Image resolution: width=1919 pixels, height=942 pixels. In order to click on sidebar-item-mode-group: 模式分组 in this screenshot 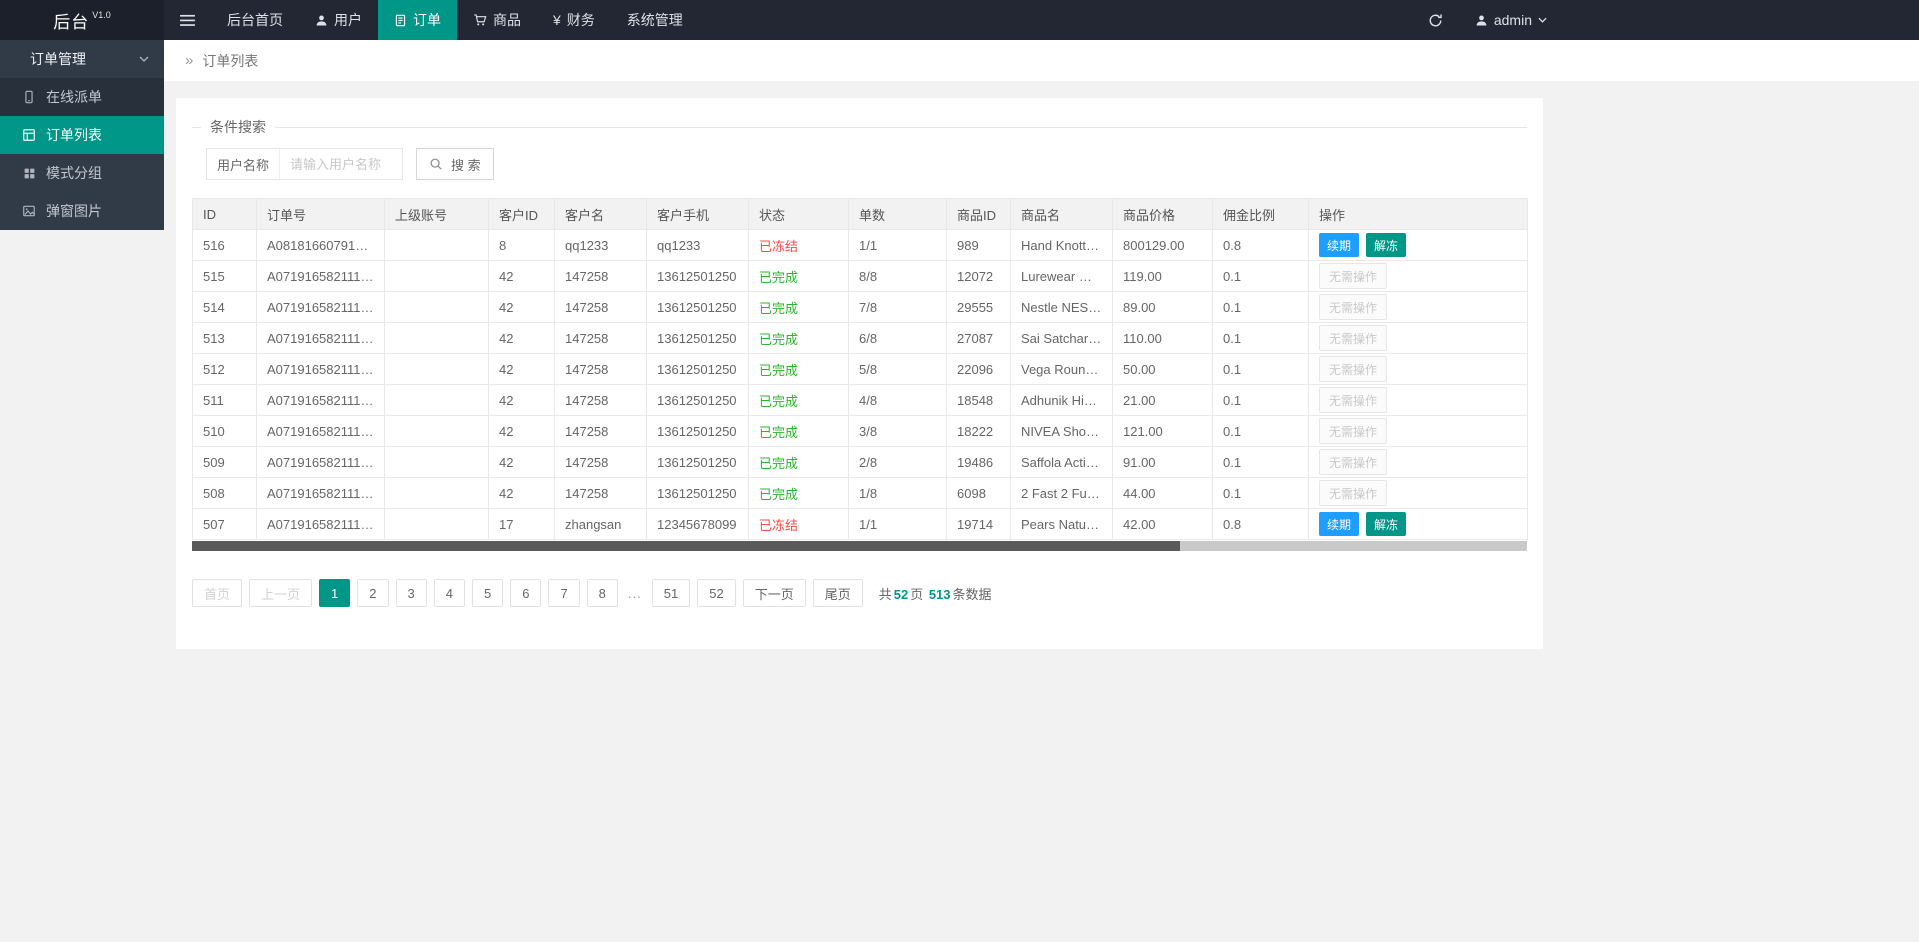, I will do `click(82, 173)`.